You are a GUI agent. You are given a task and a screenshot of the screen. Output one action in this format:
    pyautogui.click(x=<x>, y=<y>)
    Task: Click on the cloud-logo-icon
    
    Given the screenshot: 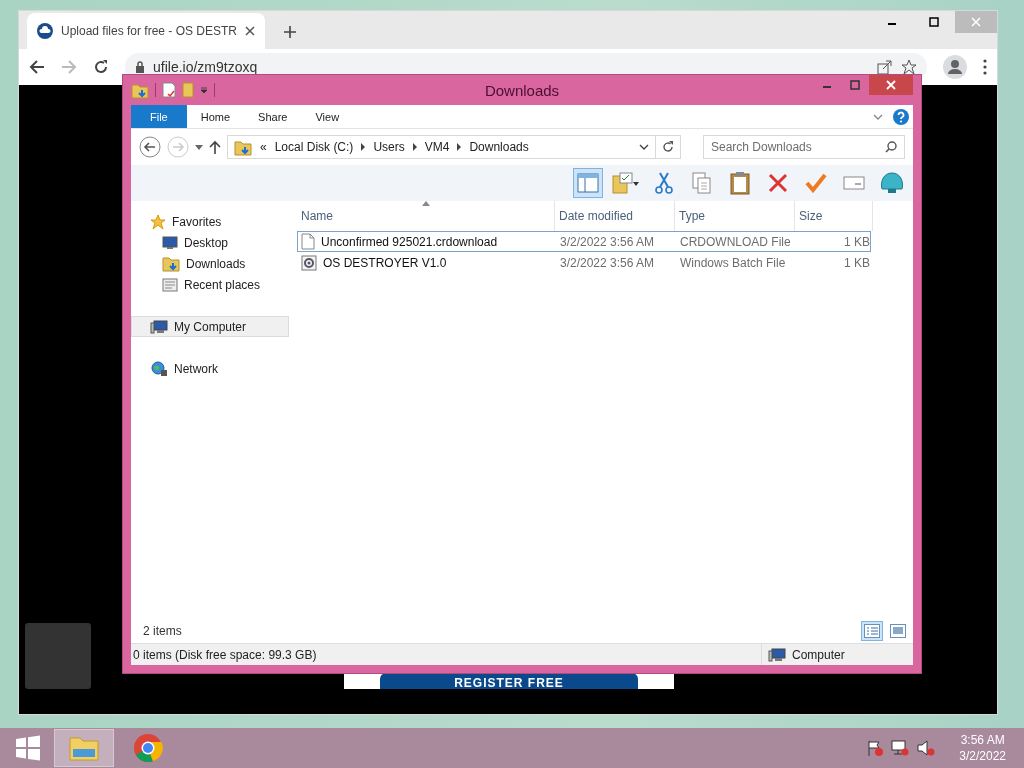 What is the action you would take?
    pyautogui.click(x=45, y=31)
    